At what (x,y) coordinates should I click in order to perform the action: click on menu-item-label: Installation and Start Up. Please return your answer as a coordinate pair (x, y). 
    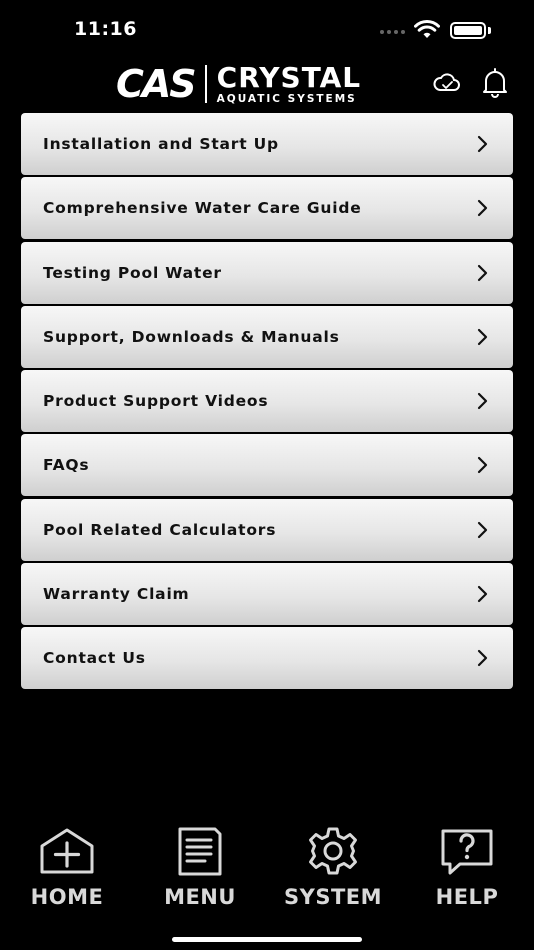
    Looking at the image, I should click on (161, 144).